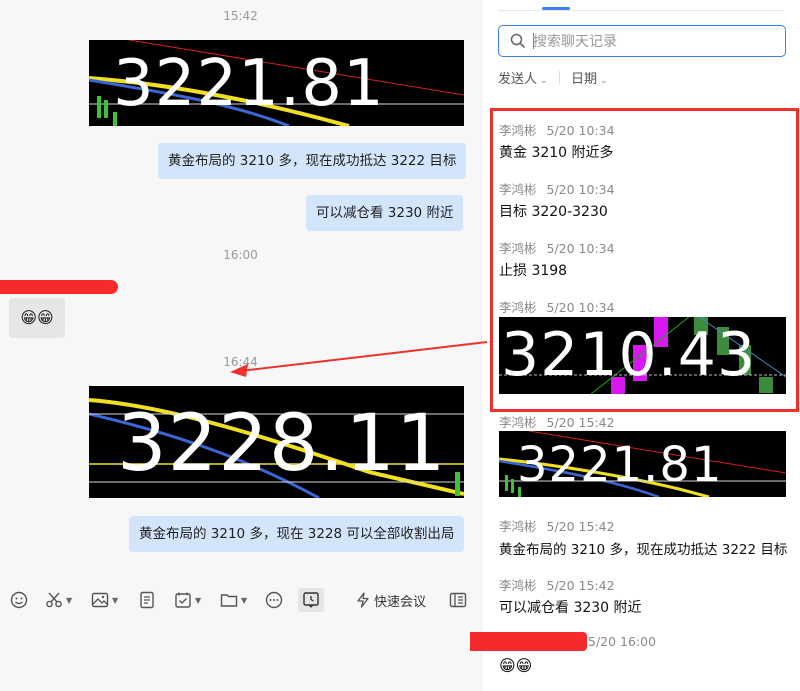 This screenshot has height=691, width=800. What do you see at coordinates (400, 602) in the screenshot?
I see `quick-meeting-label: 快速会议` at bounding box center [400, 602].